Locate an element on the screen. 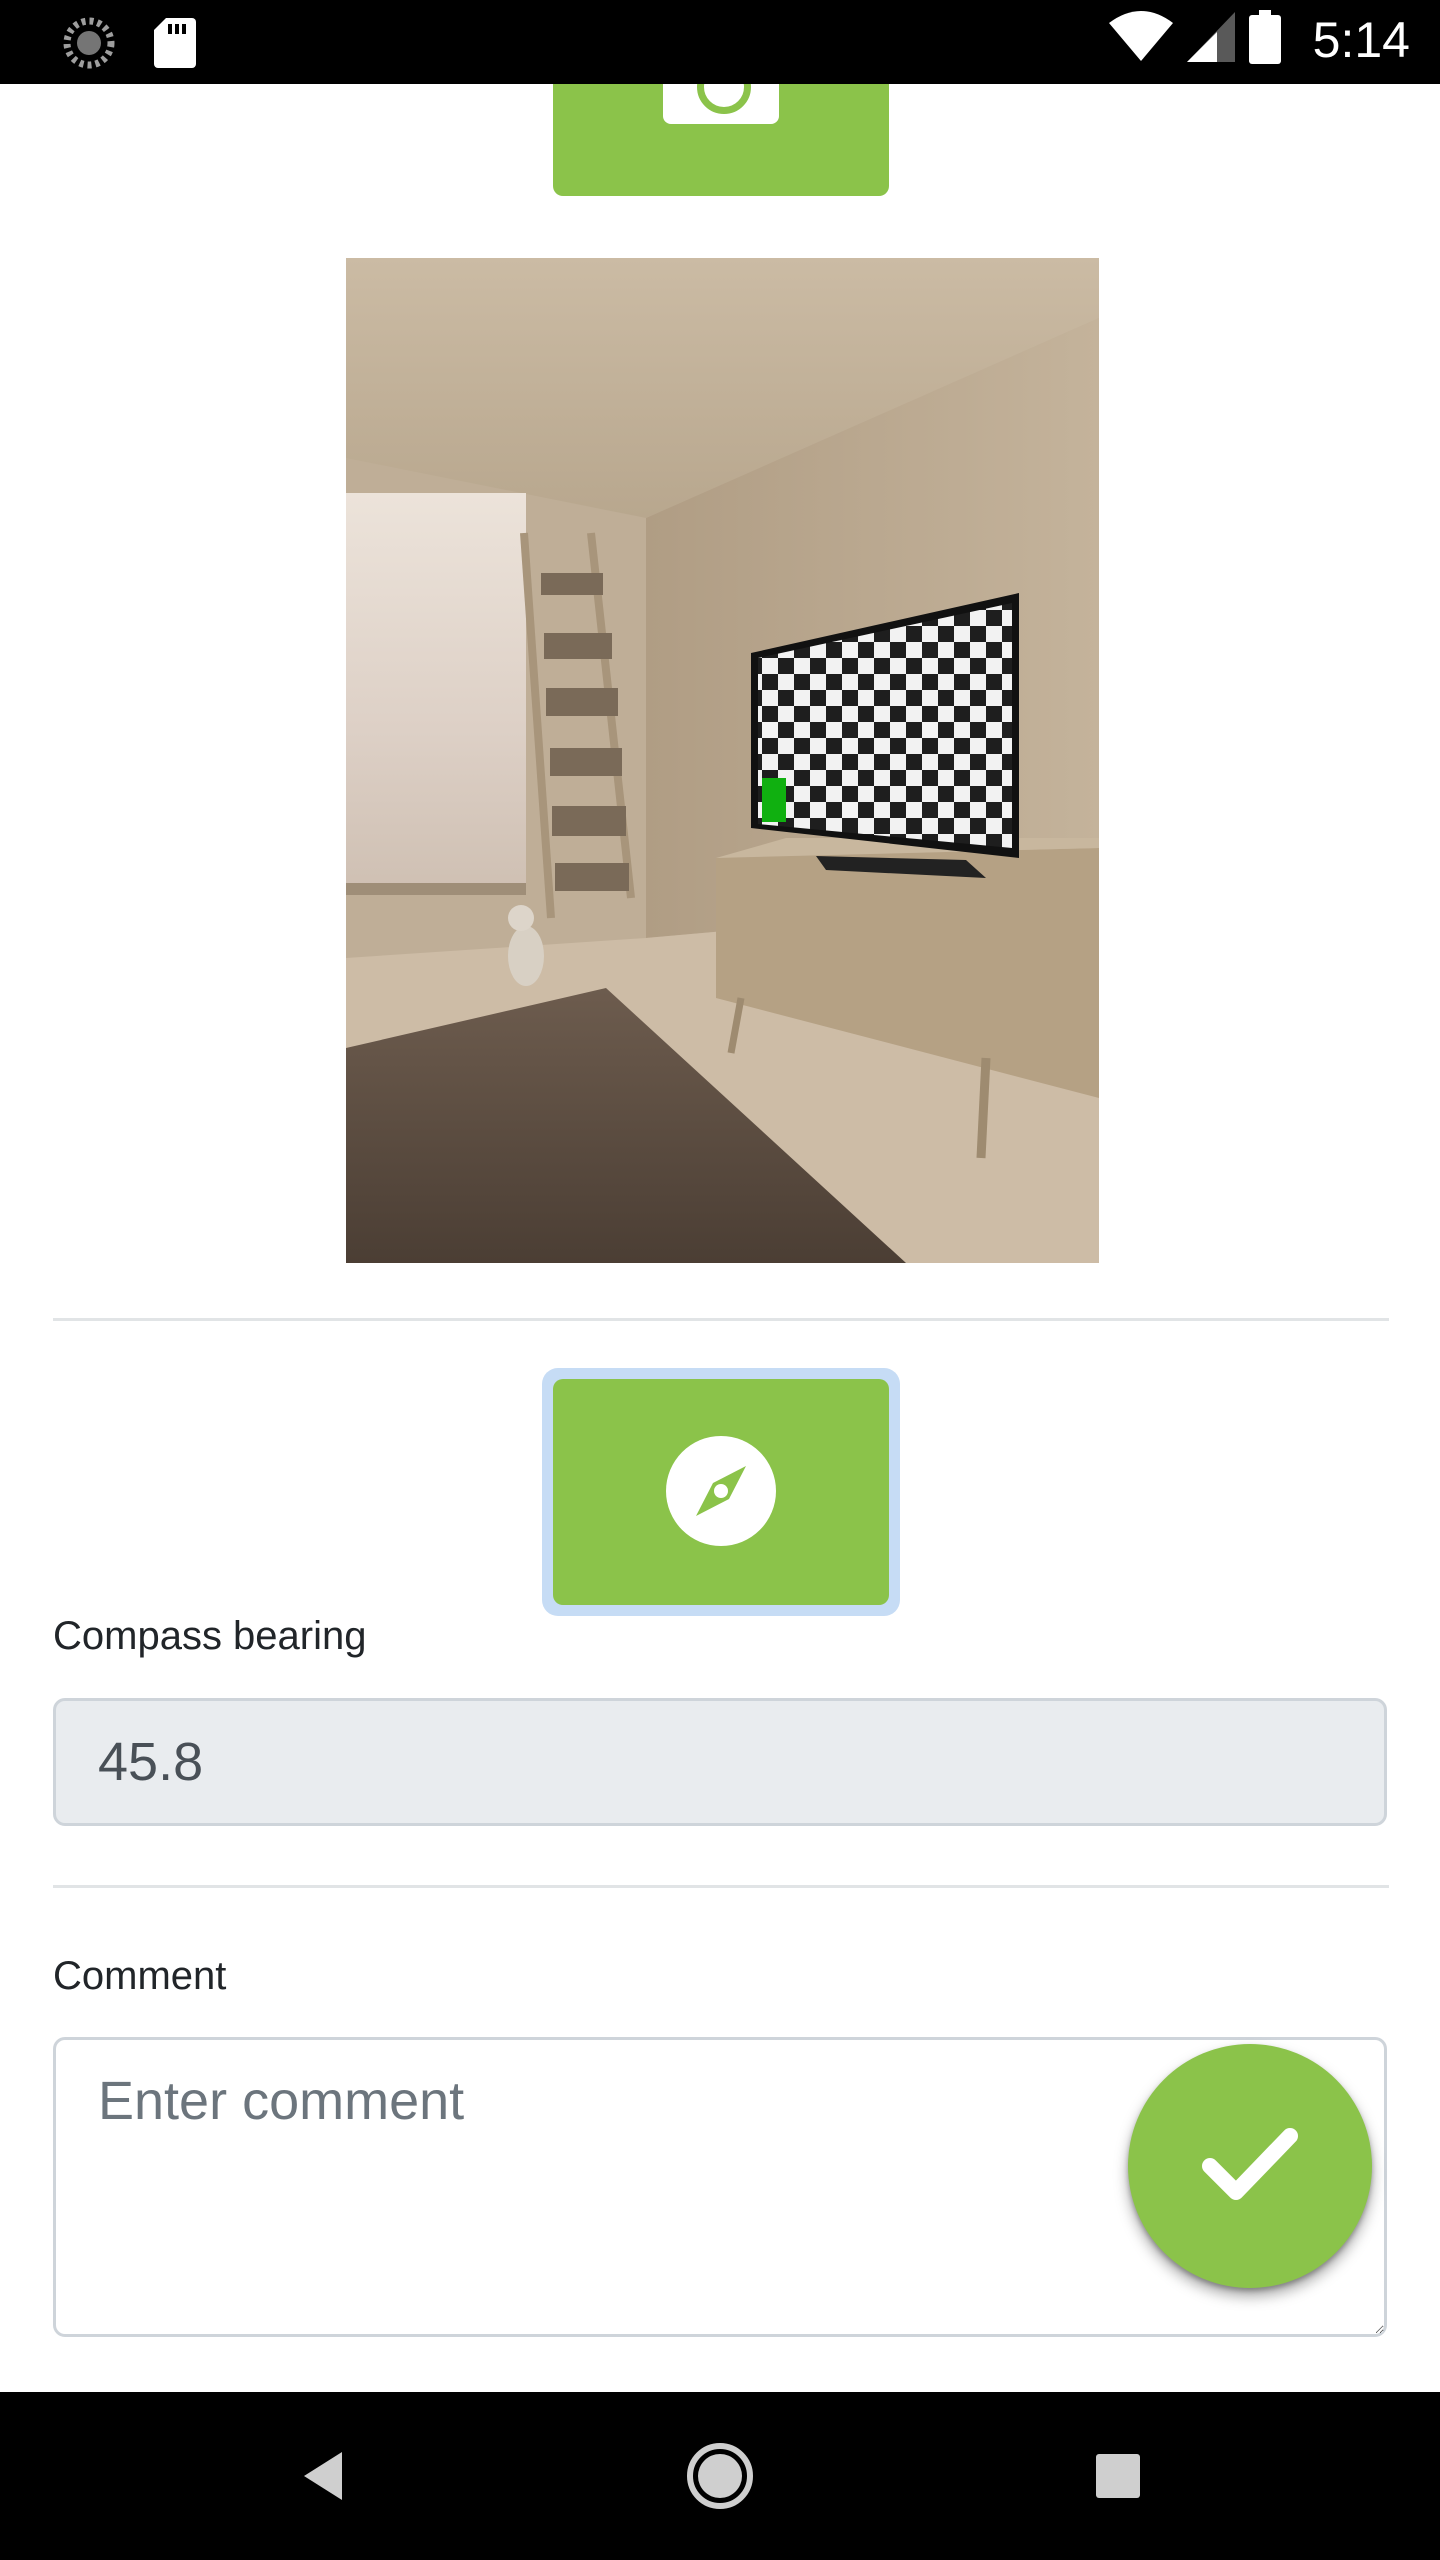  compass-bearing-label: Compass bearing is located at coordinates (210, 1636).